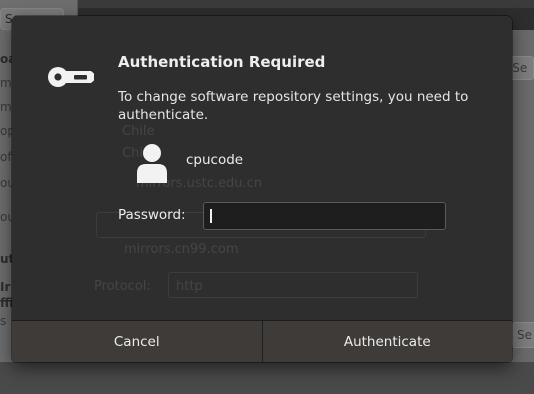 The width and height of the screenshot is (534, 394). I want to click on background-button-fragment: Se, so click(523, 335).